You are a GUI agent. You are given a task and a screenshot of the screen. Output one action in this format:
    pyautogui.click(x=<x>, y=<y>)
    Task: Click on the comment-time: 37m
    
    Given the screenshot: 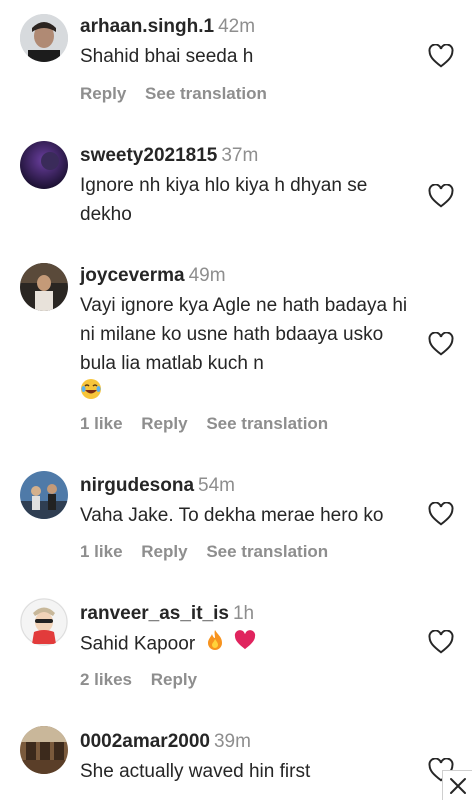 What is the action you would take?
    pyautogui.click(x=240, y=155)
    